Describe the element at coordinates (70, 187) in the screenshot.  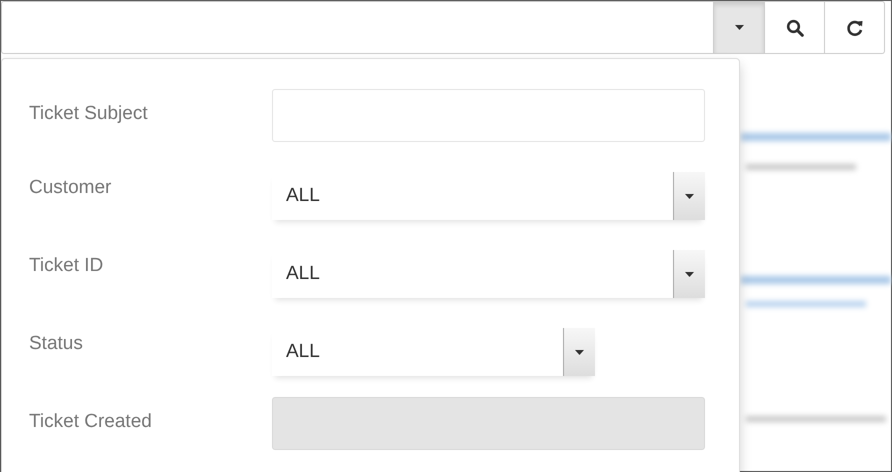
I see `field-label: Customer` at that location.